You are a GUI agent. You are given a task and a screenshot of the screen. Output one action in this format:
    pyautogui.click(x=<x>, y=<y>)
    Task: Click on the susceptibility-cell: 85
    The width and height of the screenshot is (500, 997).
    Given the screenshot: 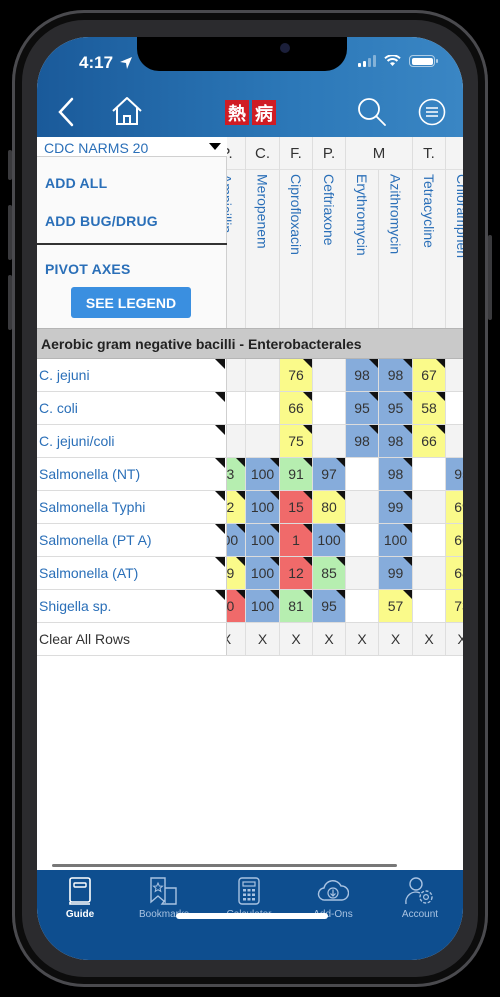 What is the action you would take?
    pyautogui.click(x=329, y=573)
    